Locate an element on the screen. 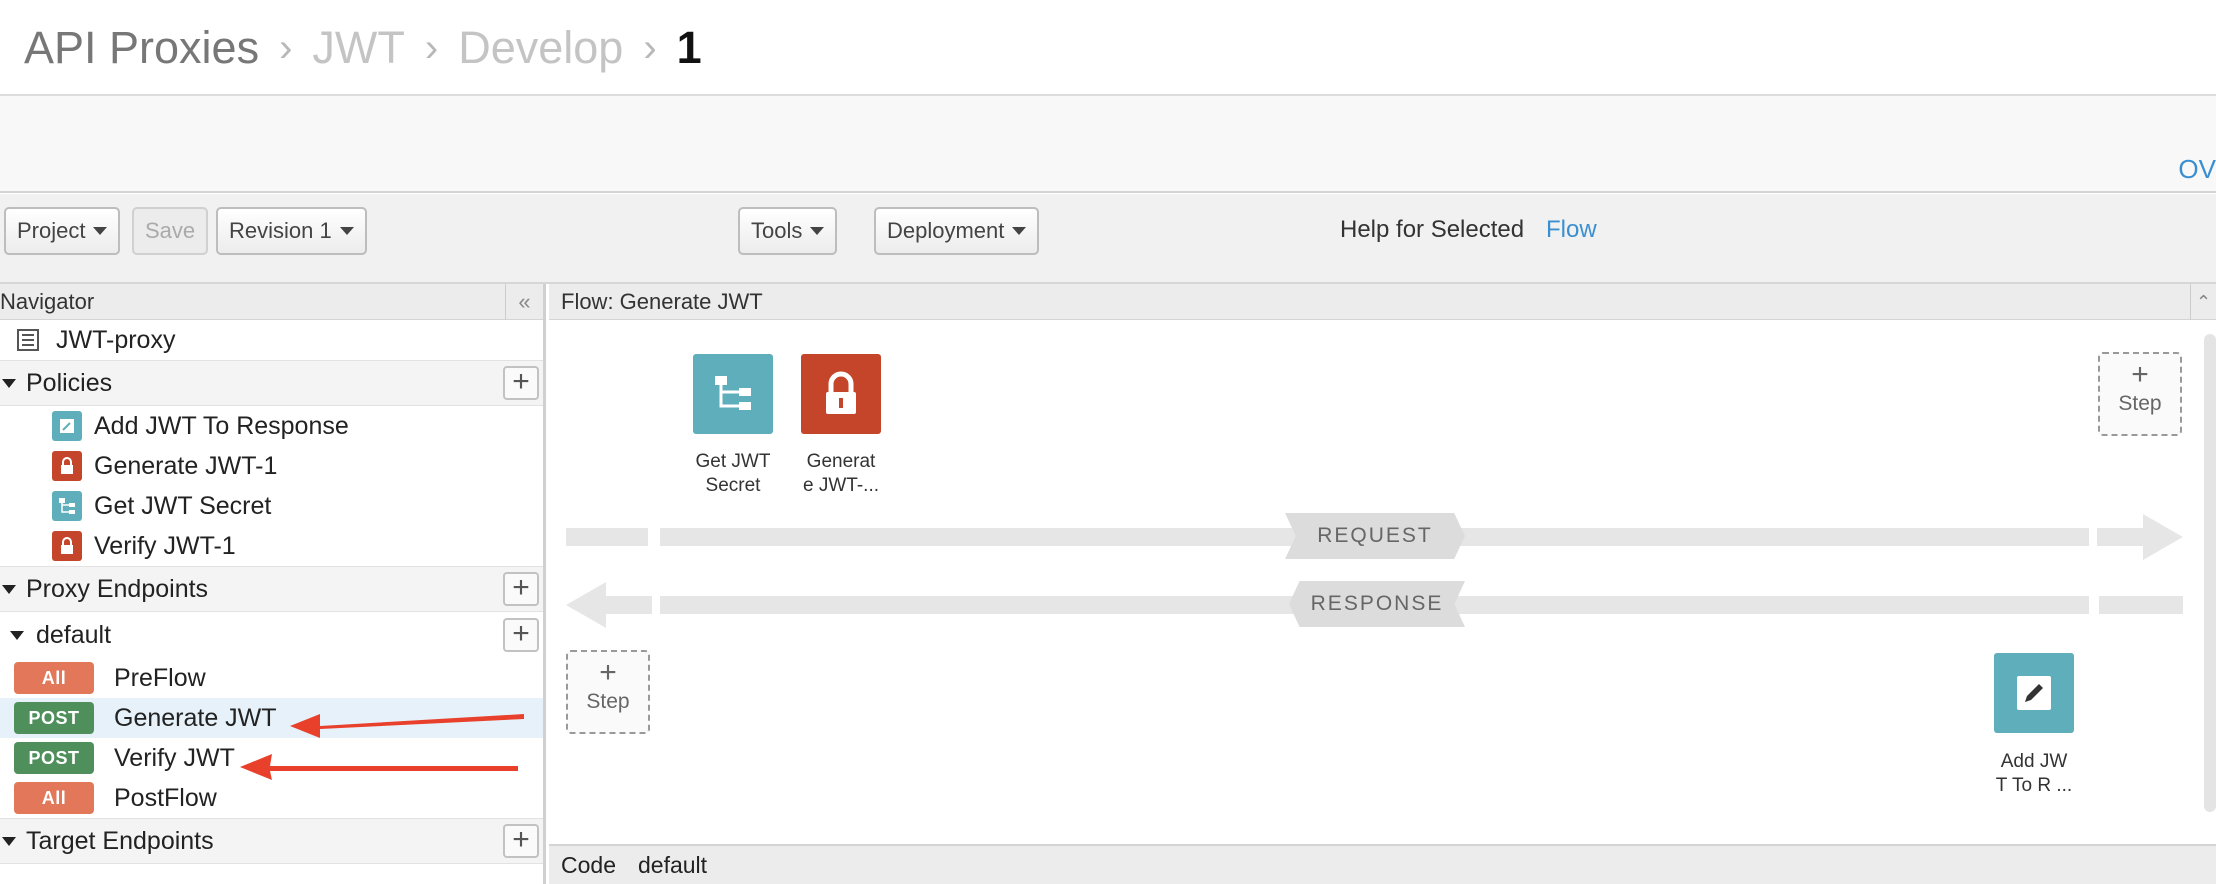  flow-item: POST Verify JWT is located at coordinates (271, 758).